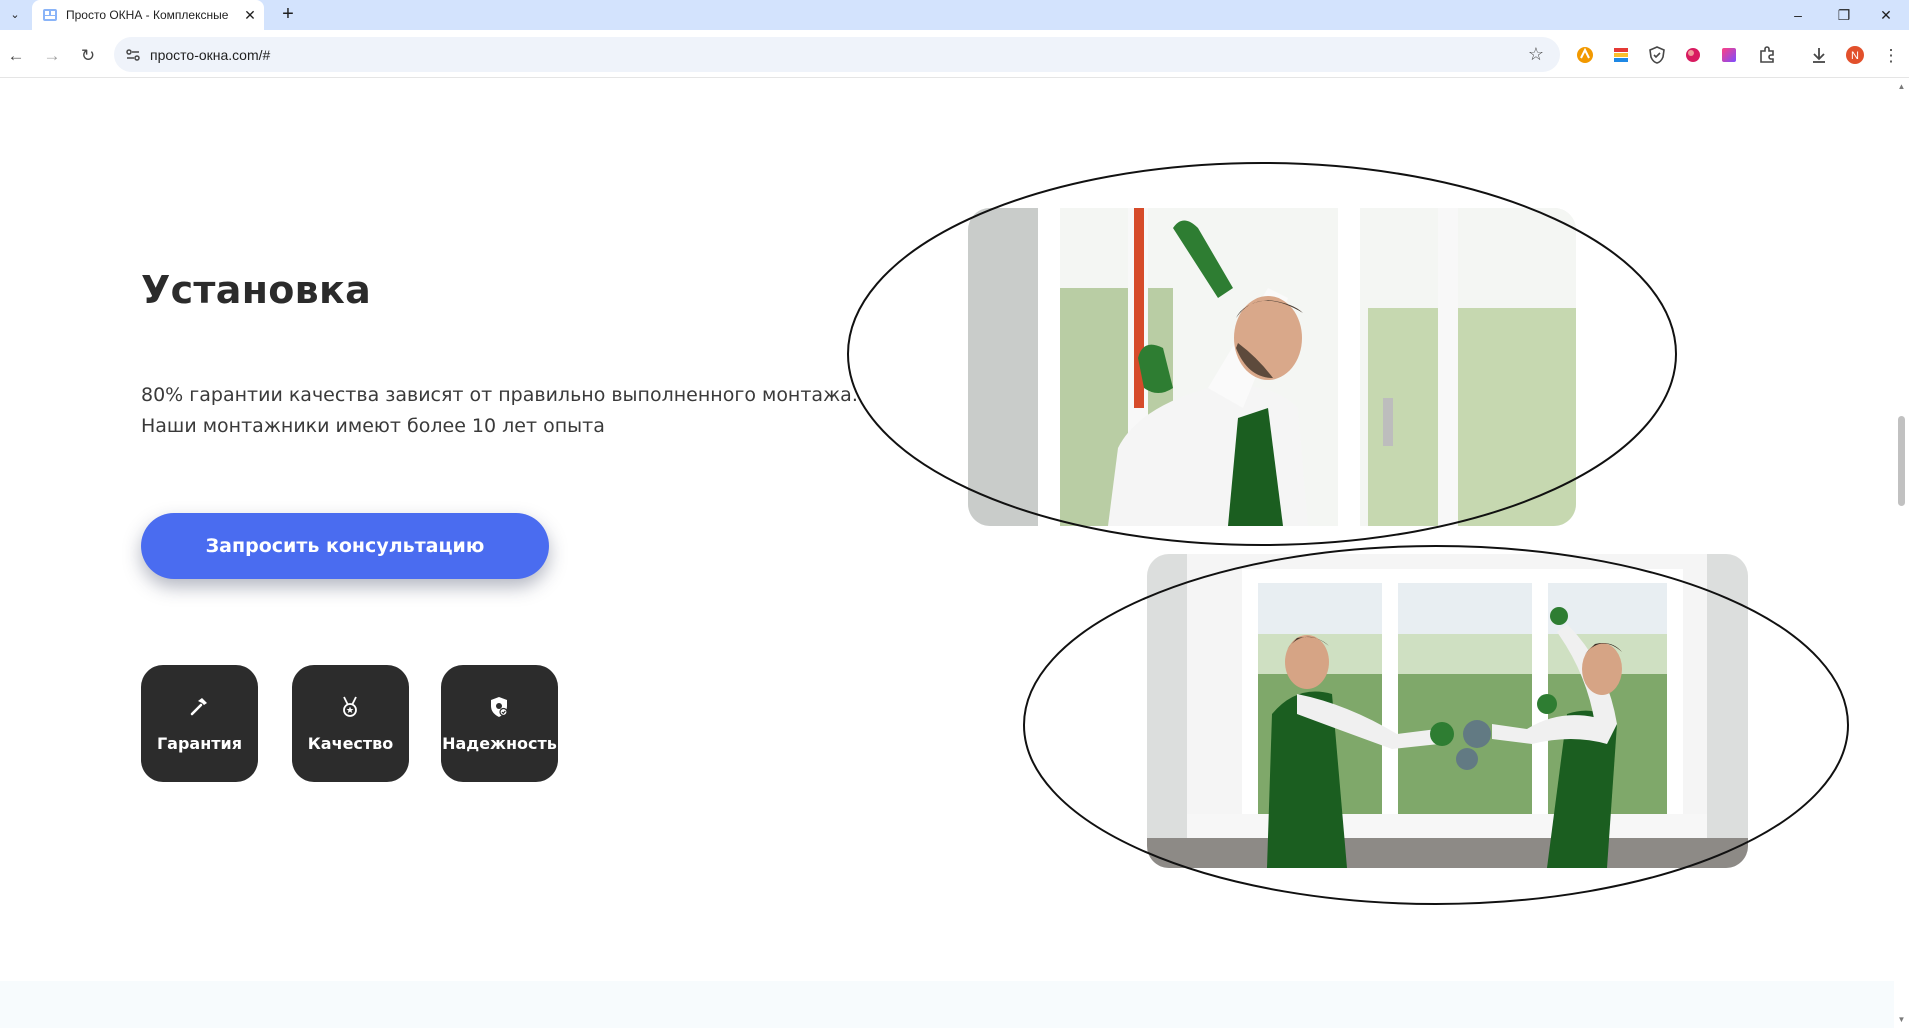 This screenshot has height=1028, width=1909. I want to click on page-scrollbar: ▲ ▼, so click(1901, 553).